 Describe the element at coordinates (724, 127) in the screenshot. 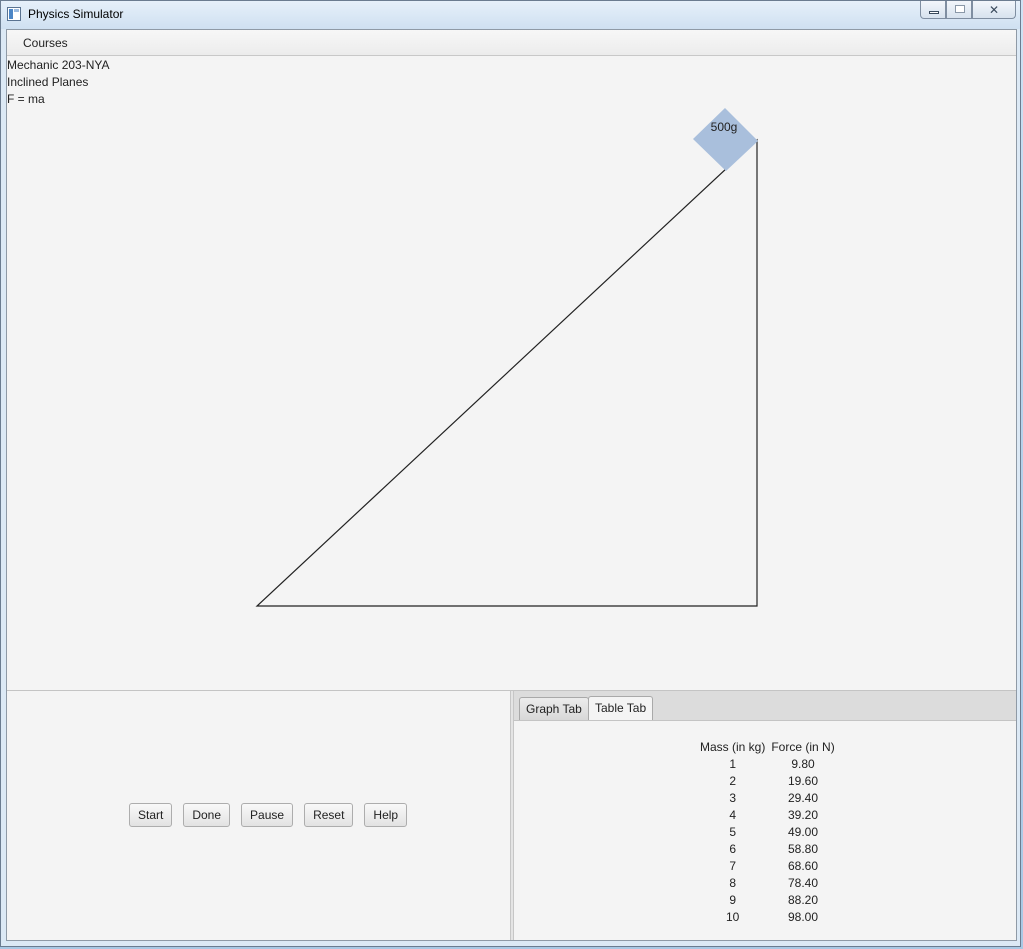

I see `mass-block-label: 500g` at that location.